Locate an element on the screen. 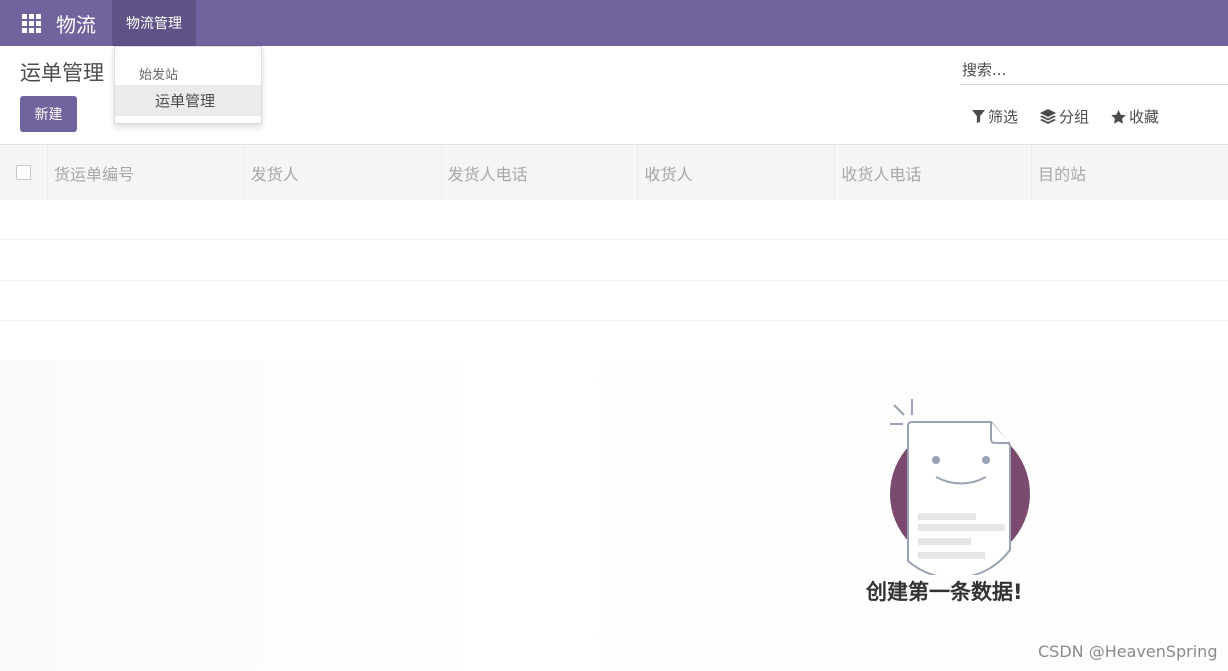  top-navbar: 物流 物流管理 is located at coordinates (614, 23).